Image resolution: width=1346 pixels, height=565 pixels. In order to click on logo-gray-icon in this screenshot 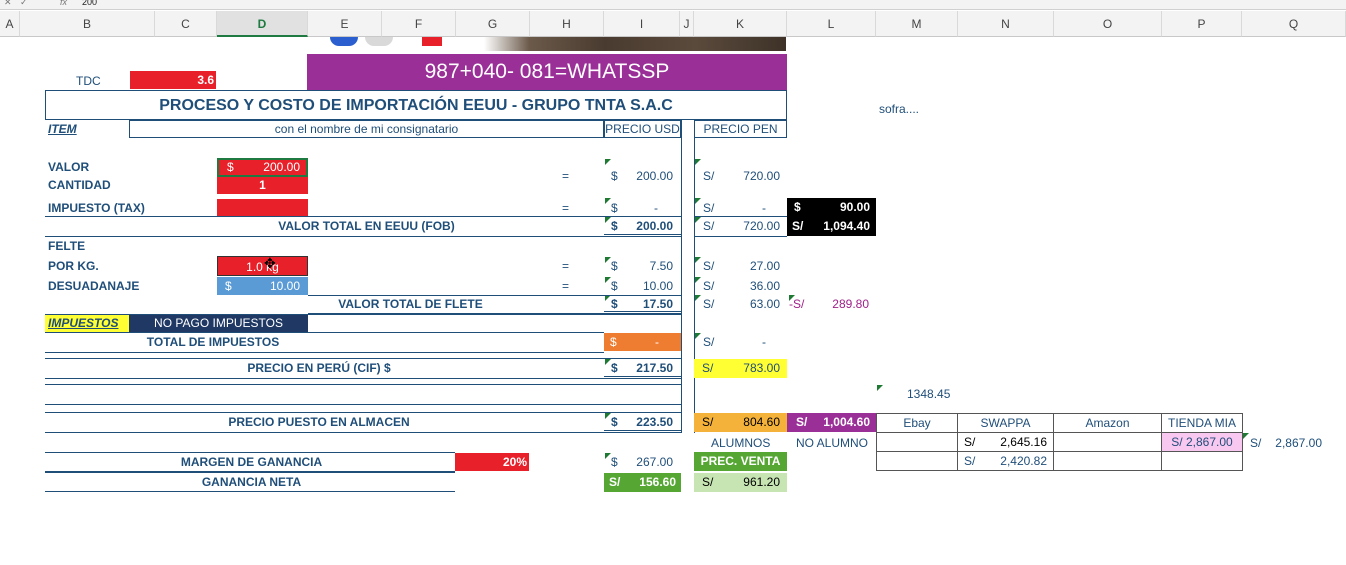, I will do `click(379, 41)`.